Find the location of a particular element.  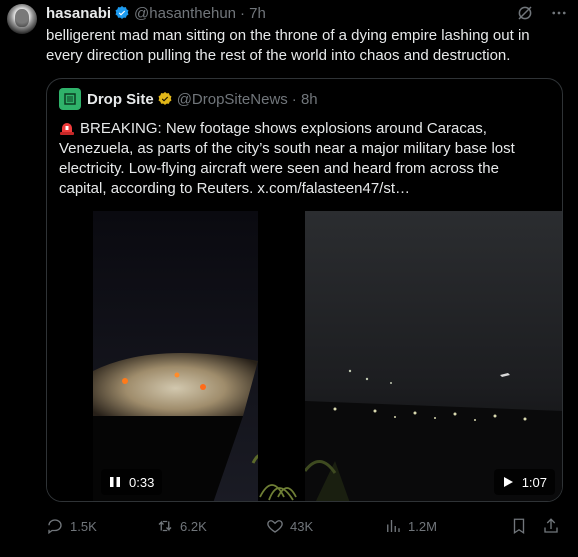

like-button: 43K is located at coordinates (325, 526).